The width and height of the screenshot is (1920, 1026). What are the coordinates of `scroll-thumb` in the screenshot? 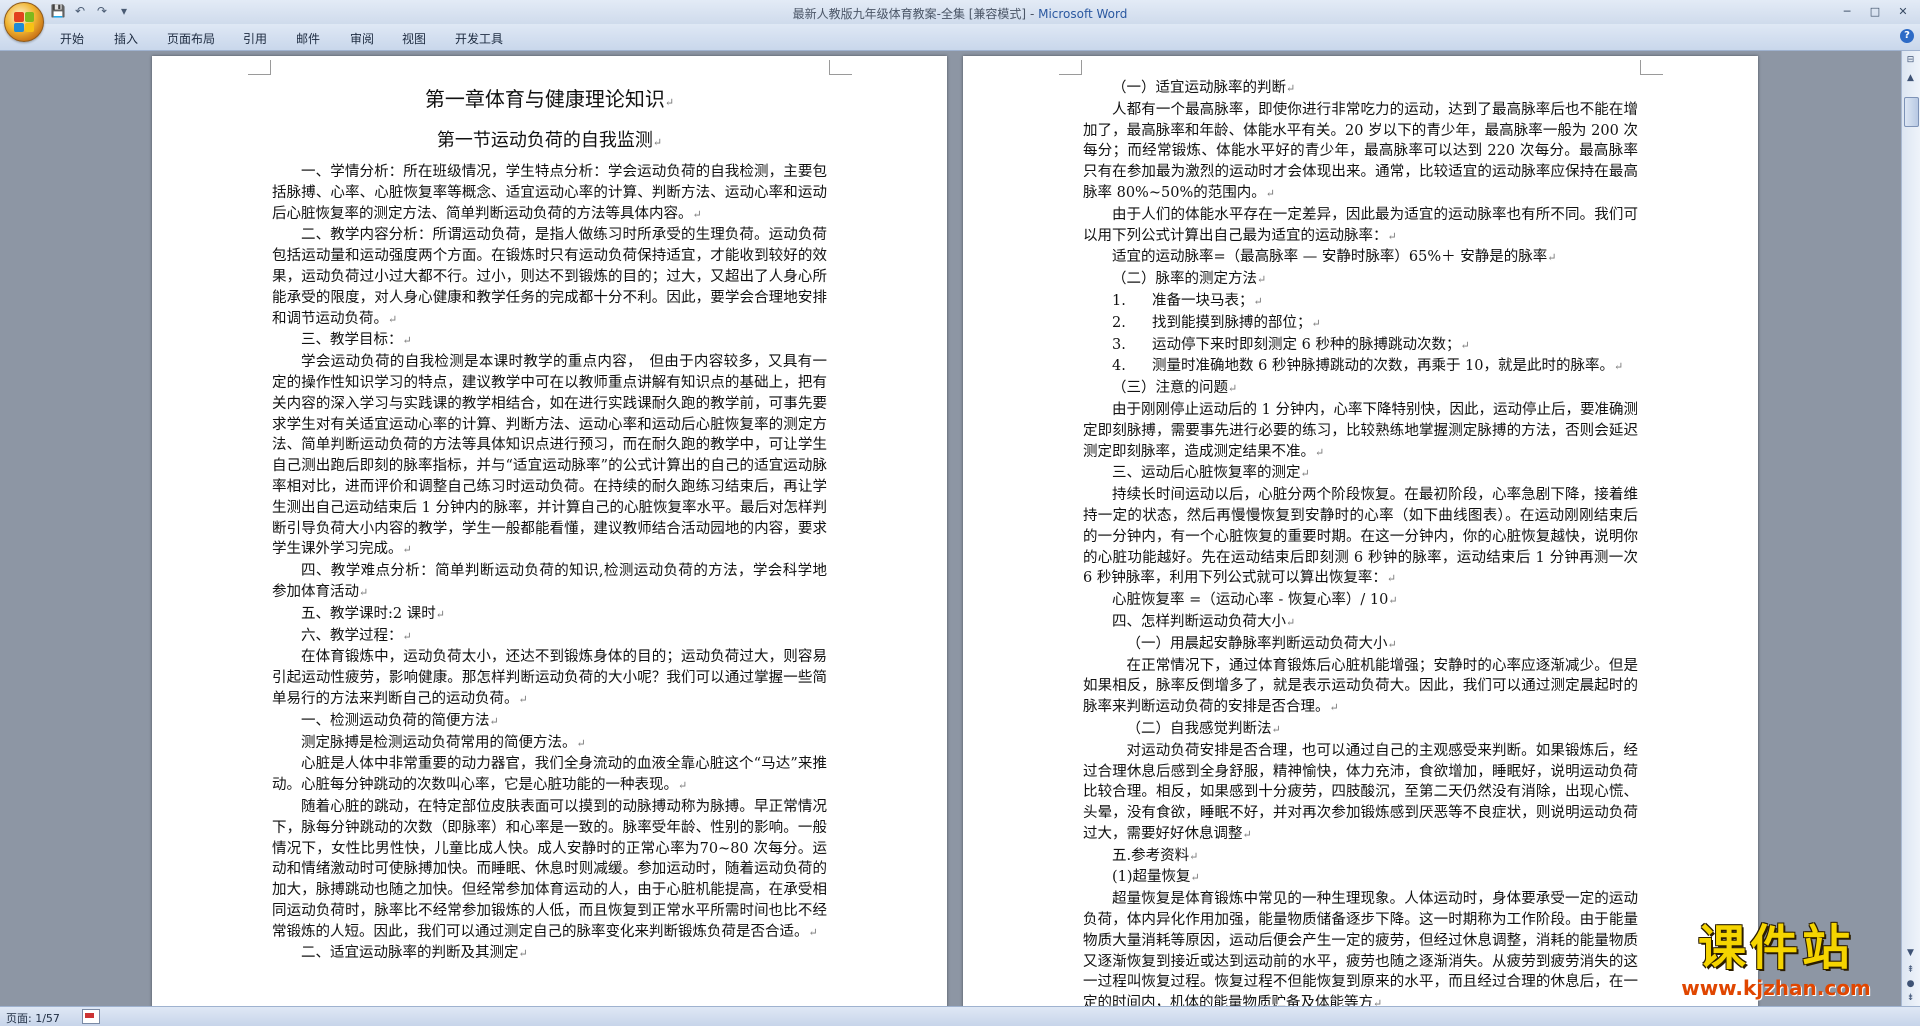 It's located at (1911, 112).